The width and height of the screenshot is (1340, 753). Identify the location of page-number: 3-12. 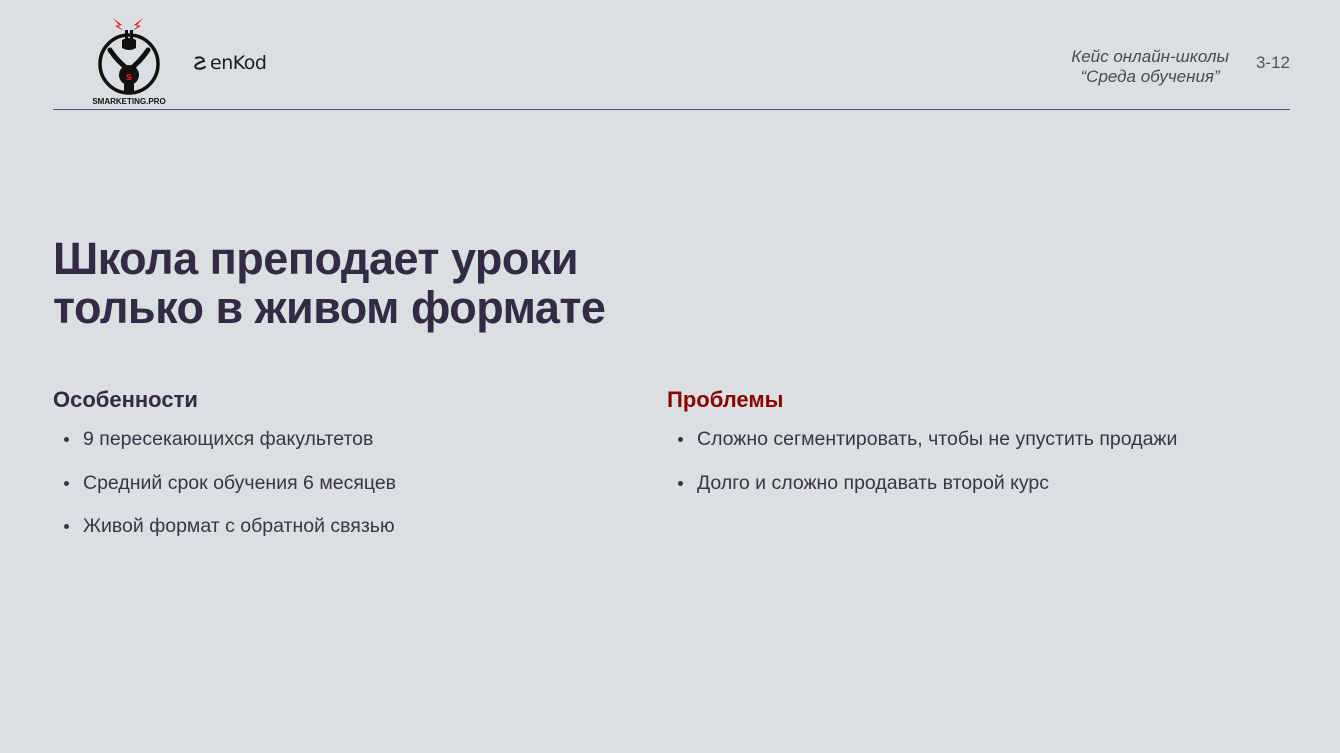
(1272, 62).